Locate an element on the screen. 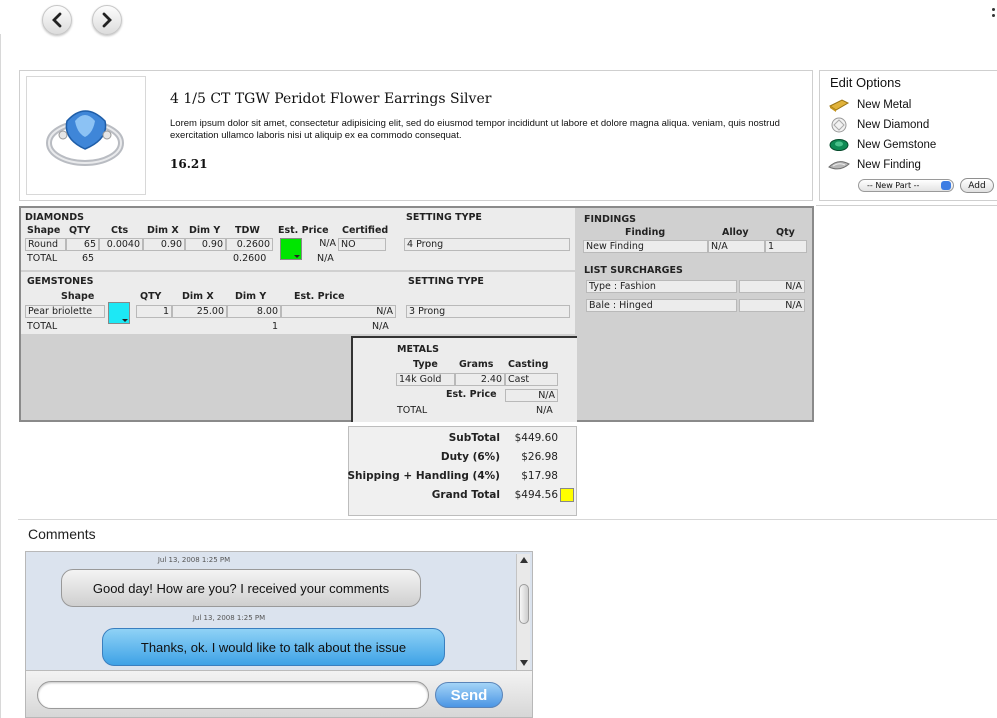  gemstone-qty: 1 is located at coordinates (154, 311).